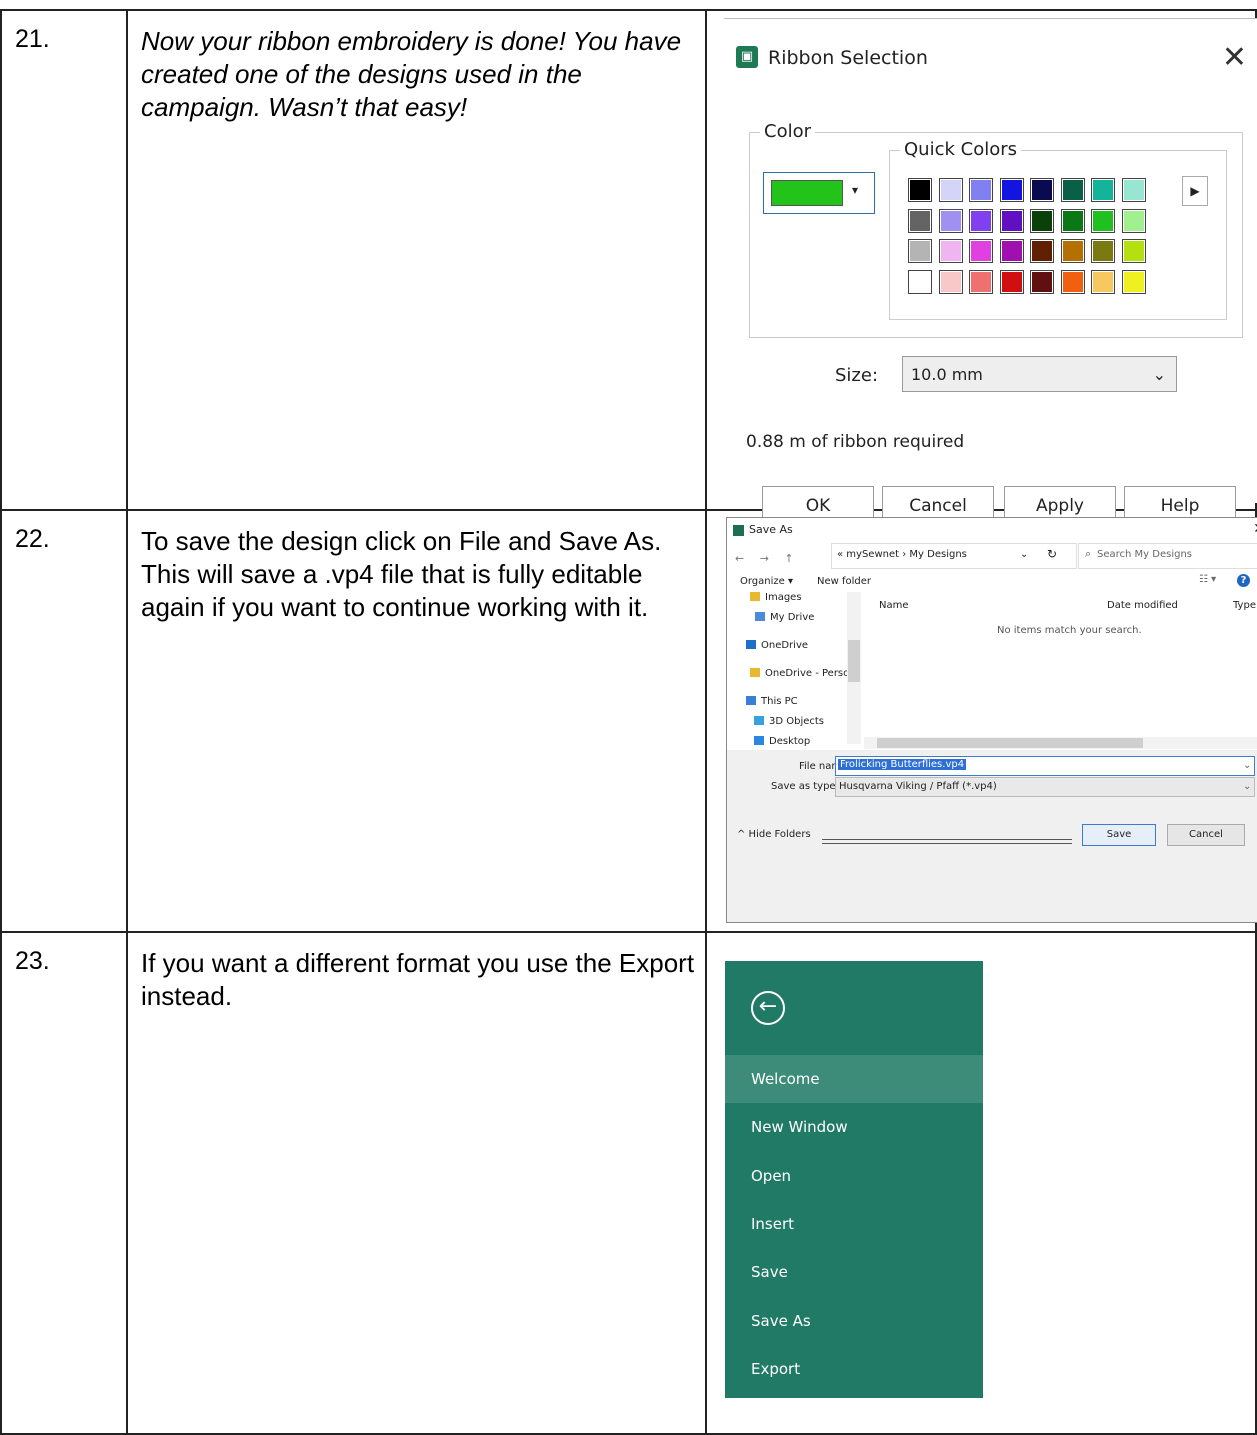  Describe the element at coordinates (785, 645) in the screenshot. I see `folder-tree-label: OneDrive` at that location.